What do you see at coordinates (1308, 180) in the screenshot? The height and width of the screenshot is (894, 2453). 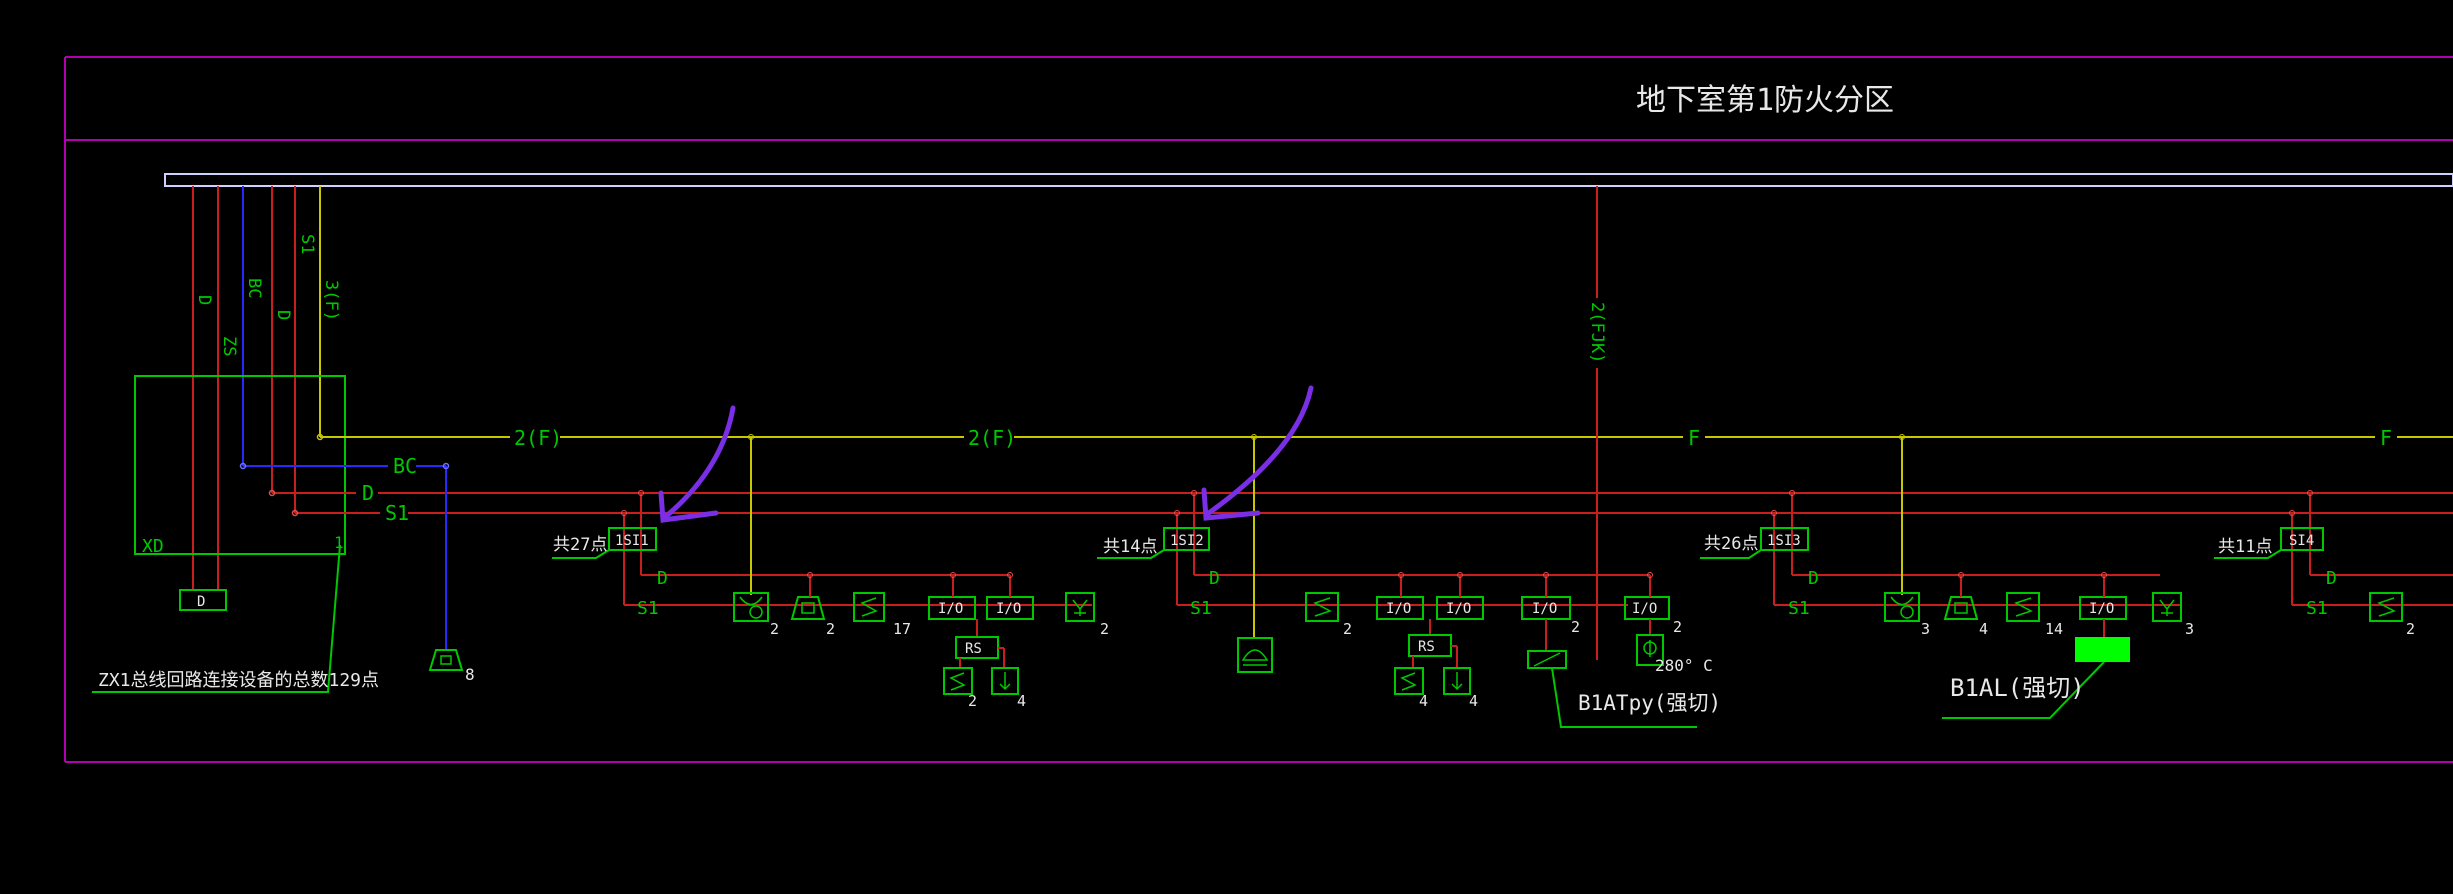 I see `main-bus-bar` at bounding box center [1308, 180].